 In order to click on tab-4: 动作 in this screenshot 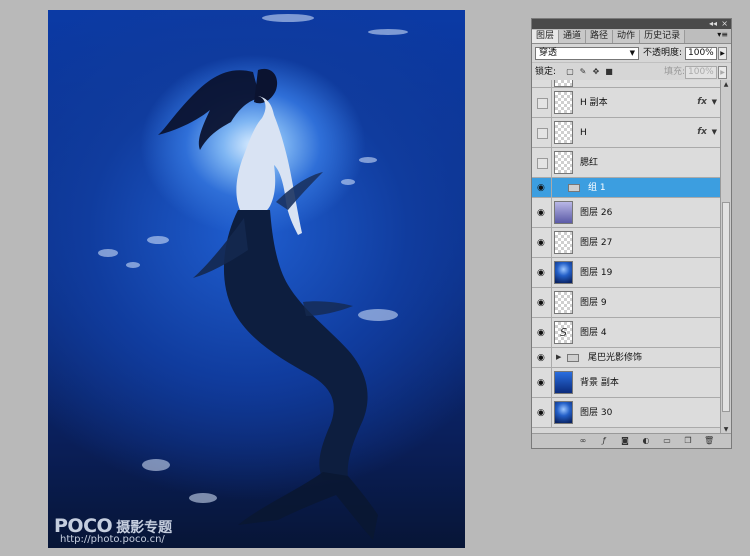, I will do `click(627, 36)`.